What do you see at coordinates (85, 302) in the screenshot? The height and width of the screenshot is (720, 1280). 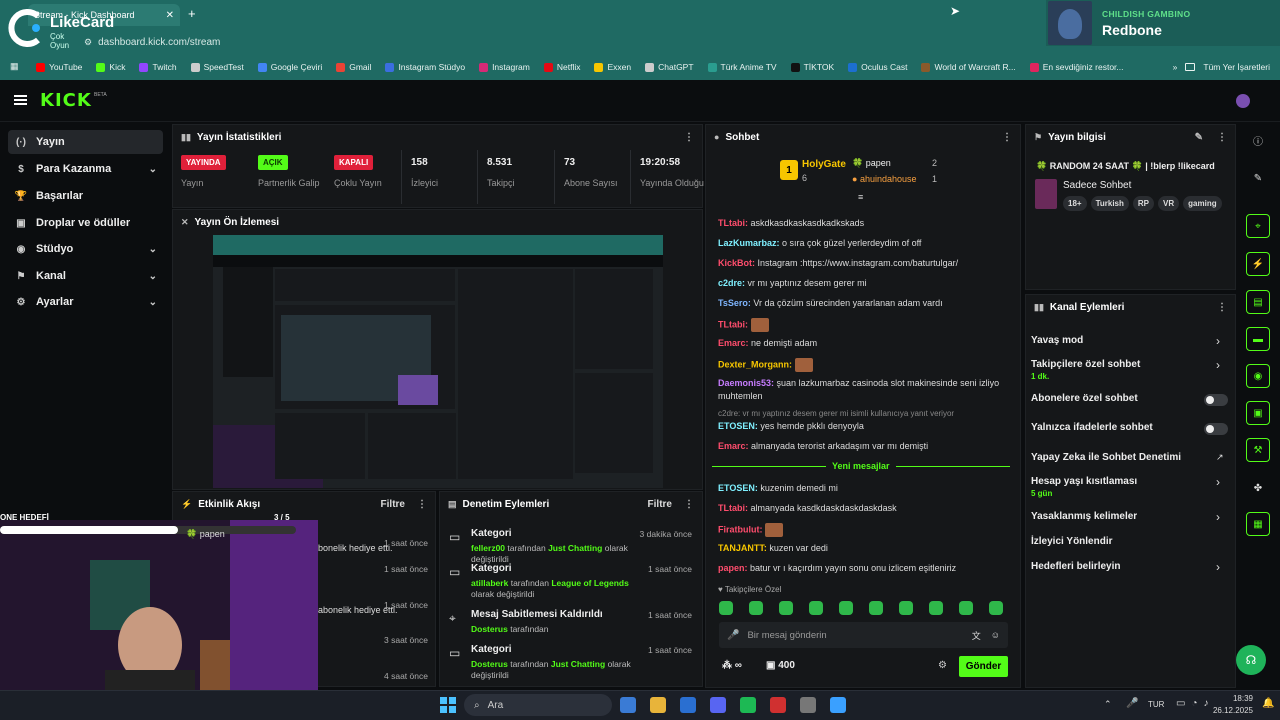 I see `sidebar-item-6: ⚙ Ayarlar ⌄` at bounding box center [85, 302].